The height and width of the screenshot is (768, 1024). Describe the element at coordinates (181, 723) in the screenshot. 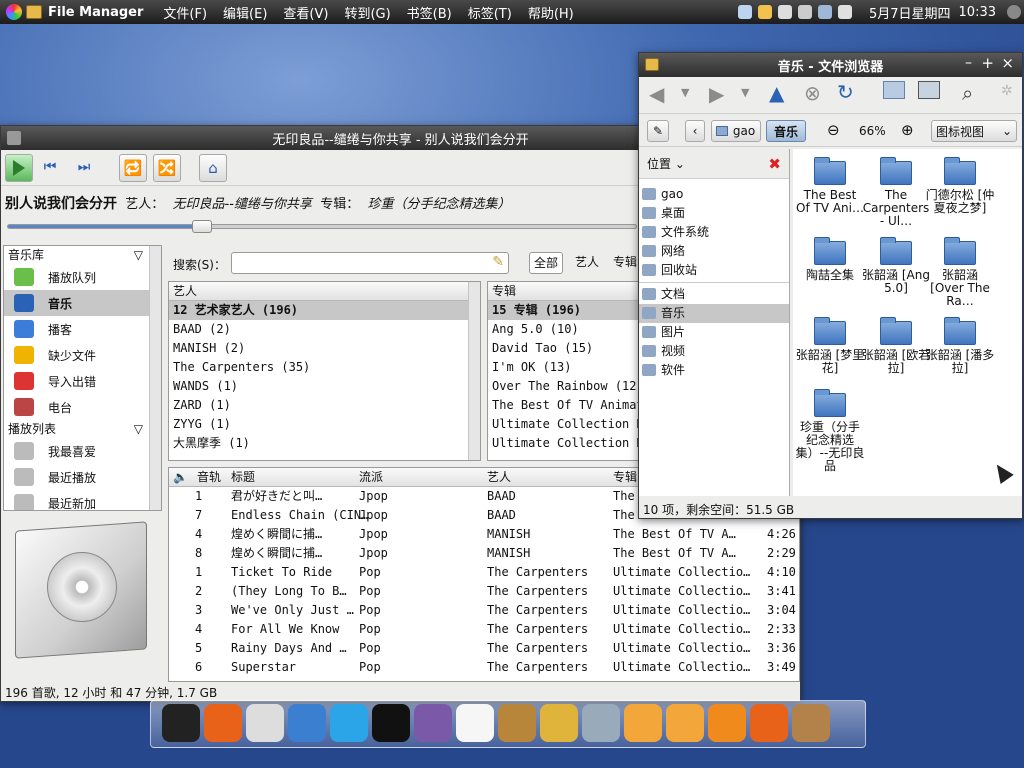

I see `terminal-icon` at that location.